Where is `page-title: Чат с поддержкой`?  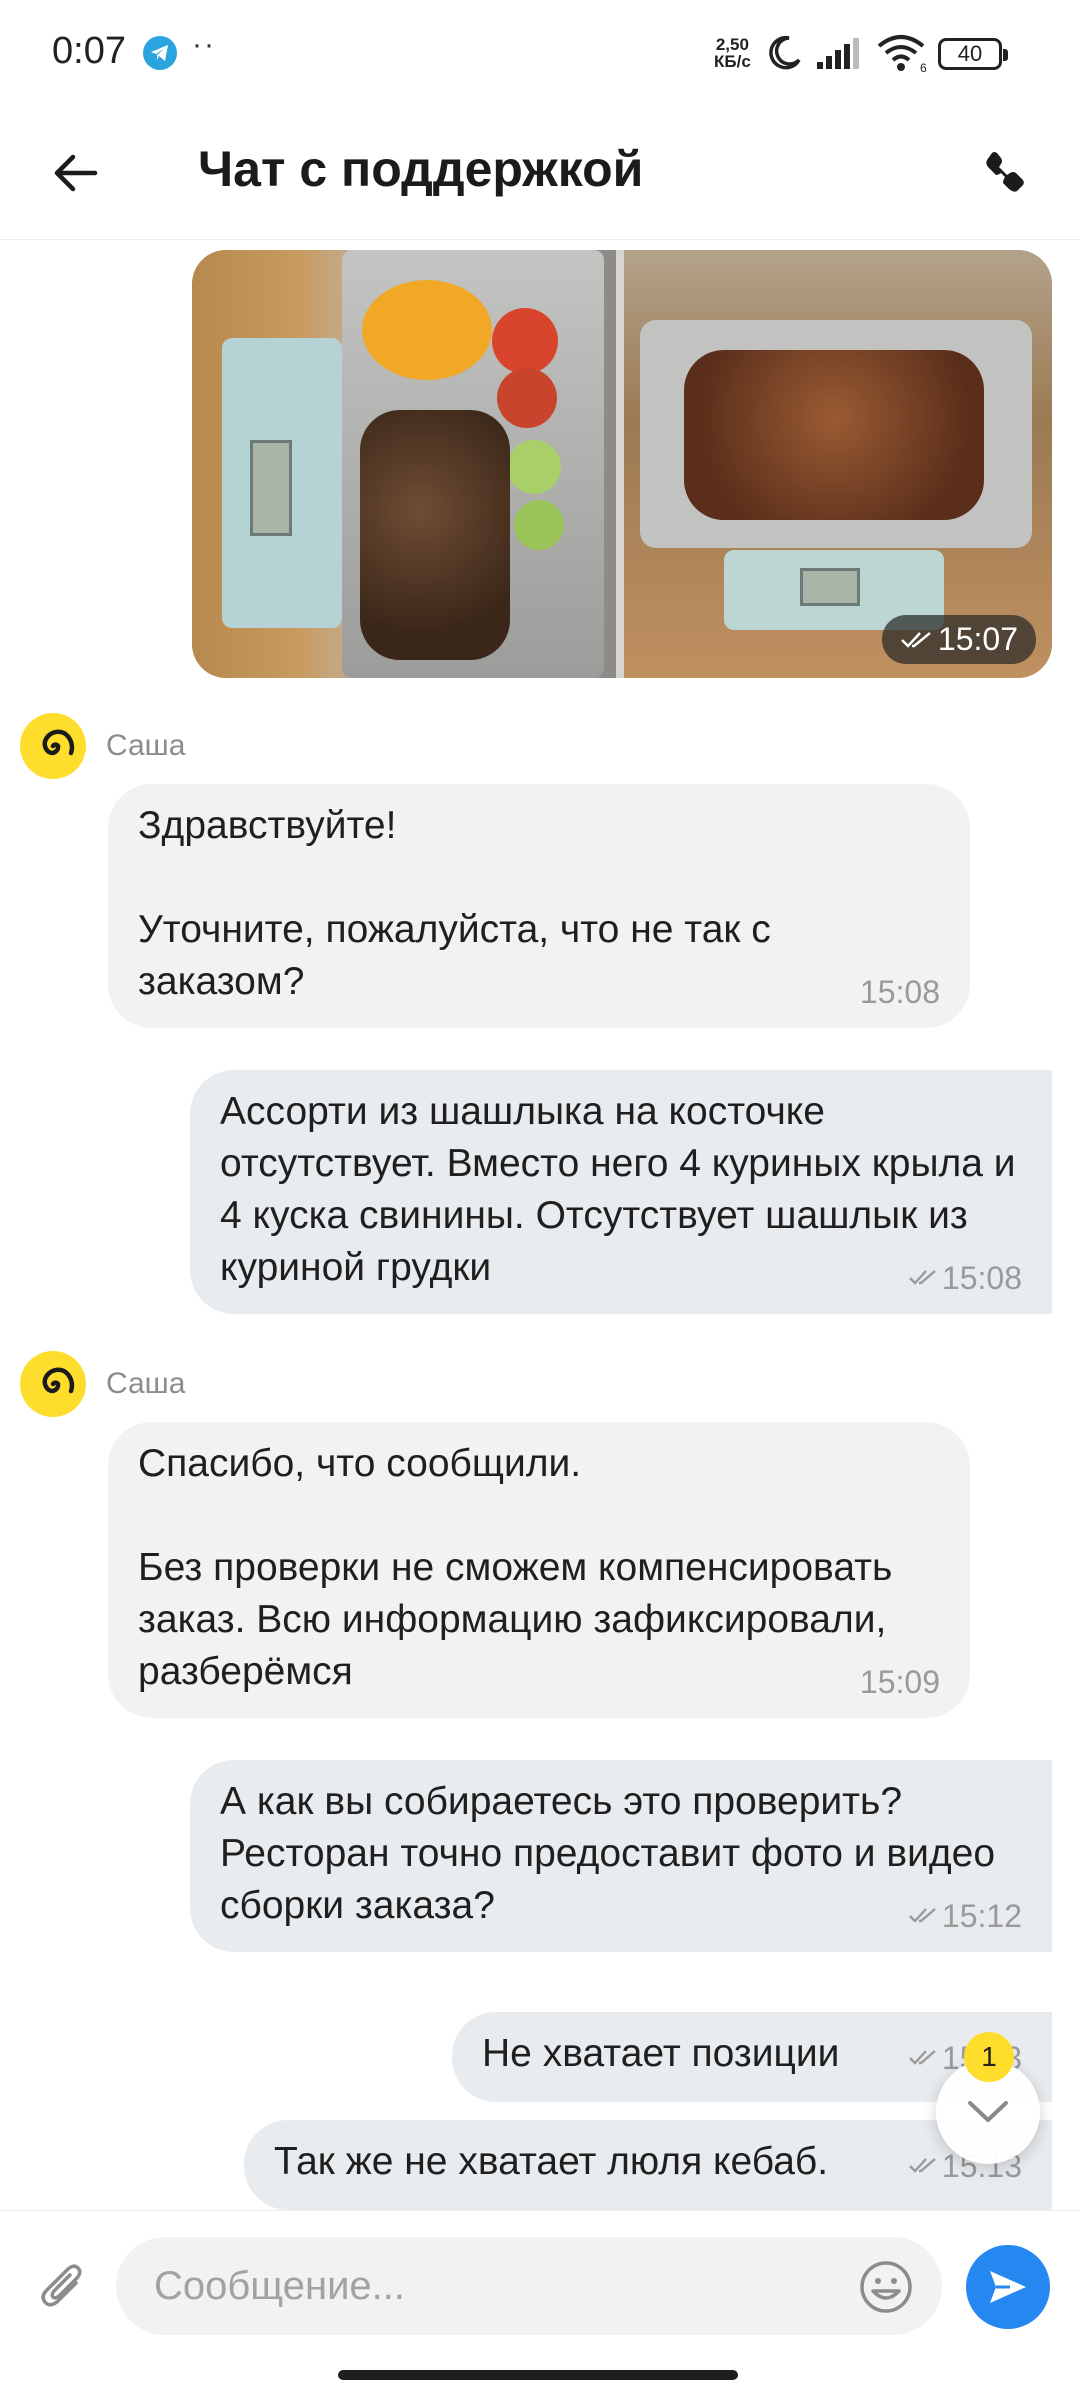
page-title: Чат с поддержкой is located at coordinates (421, 169).